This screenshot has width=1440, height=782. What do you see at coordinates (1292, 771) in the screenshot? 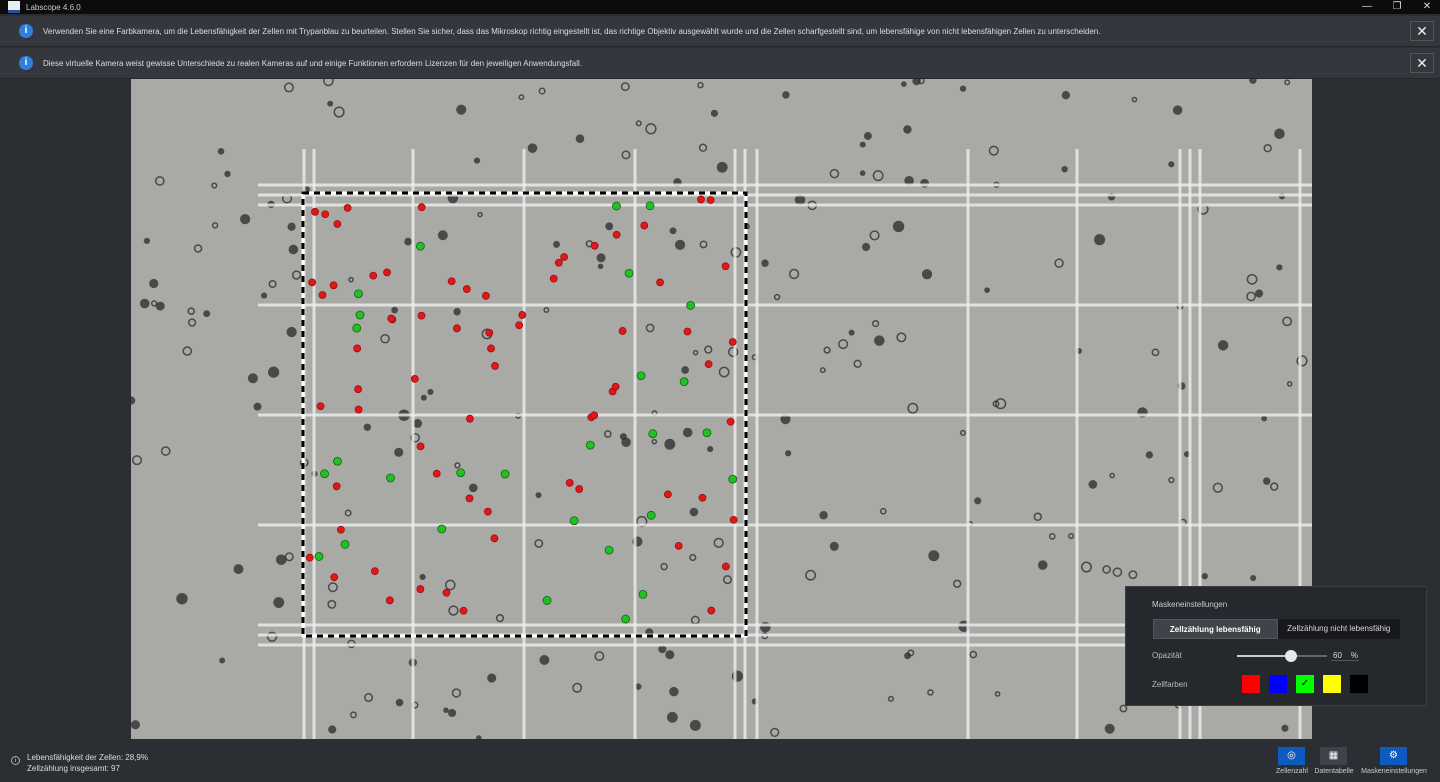
I see `cell-count-label: Zellenzahl` at bounding box center [1292, 771].